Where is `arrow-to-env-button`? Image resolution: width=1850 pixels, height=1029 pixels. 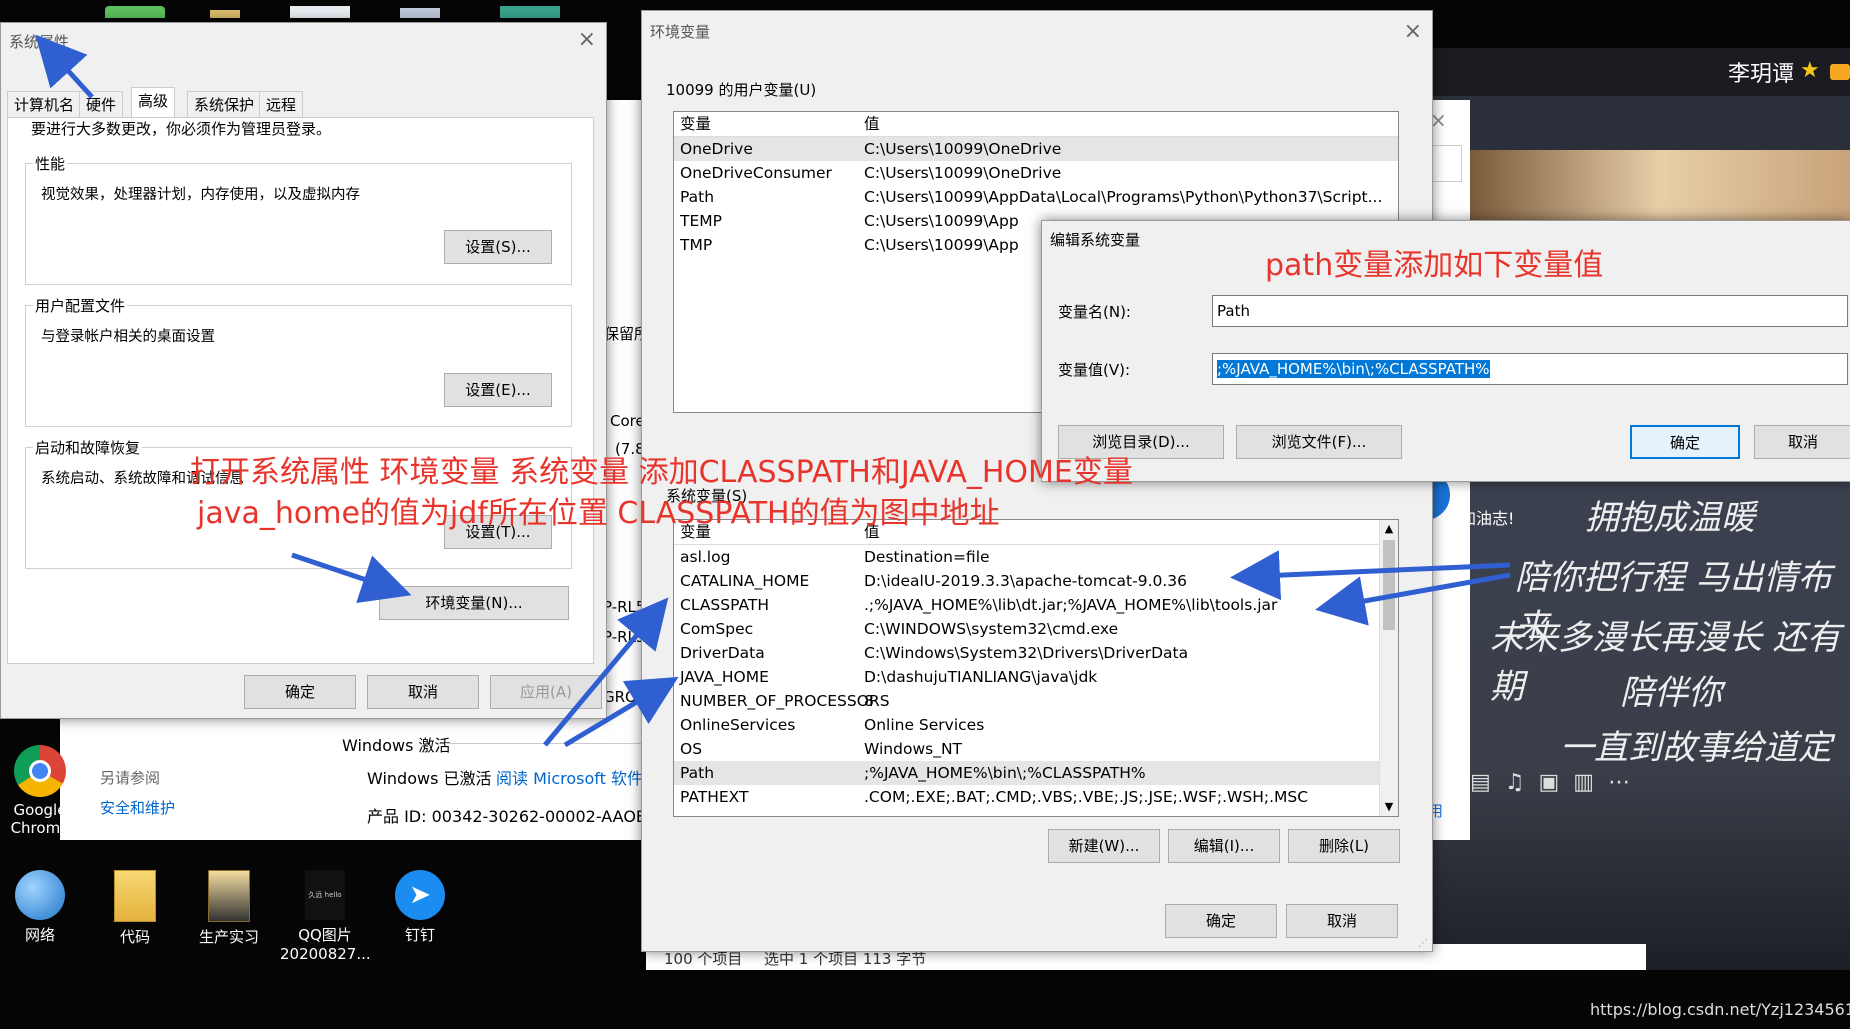
arrow-to-env-button is located at coordinates (351, 577).